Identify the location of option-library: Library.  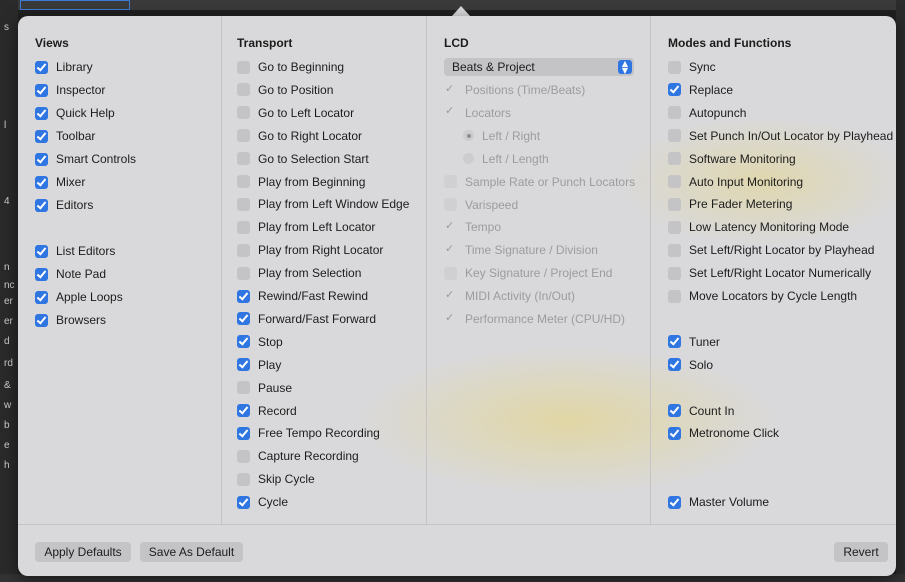
(64, 67).